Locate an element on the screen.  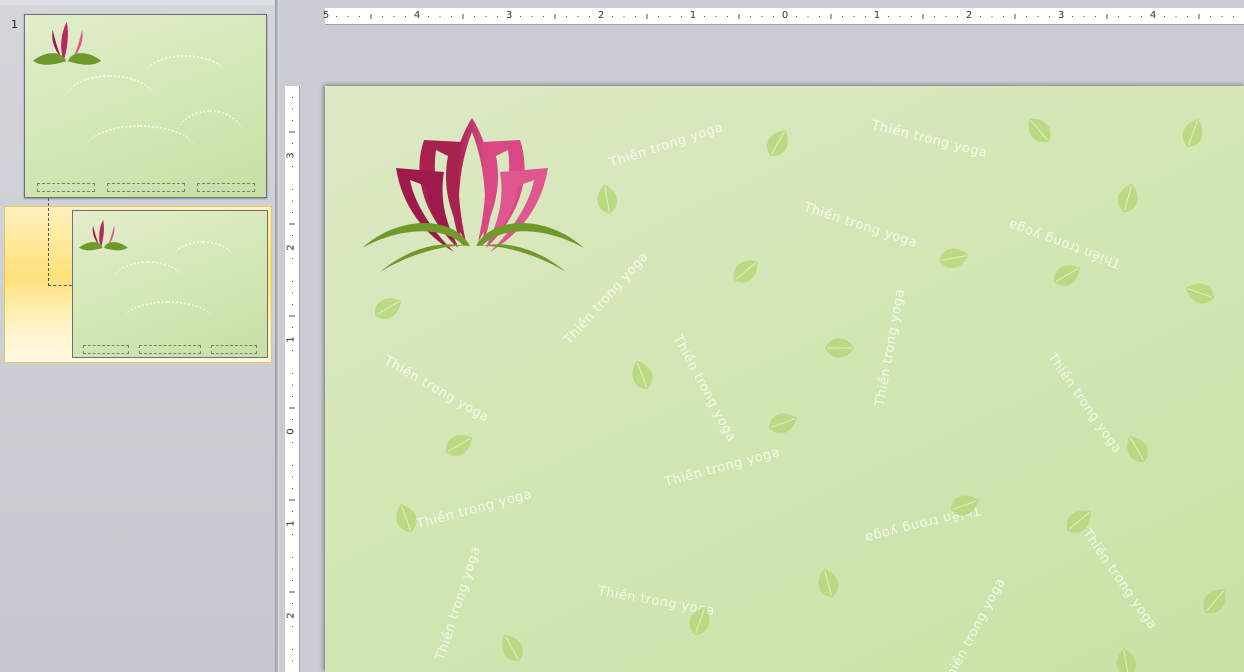
pane-splitter is located at coordinates (277, 336).